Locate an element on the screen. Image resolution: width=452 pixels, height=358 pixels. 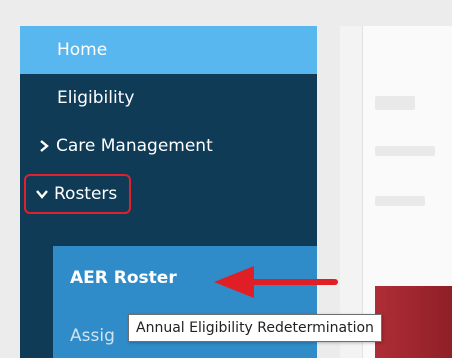
sidebar-item-label: Care Management is located at coordinates (134, 146).